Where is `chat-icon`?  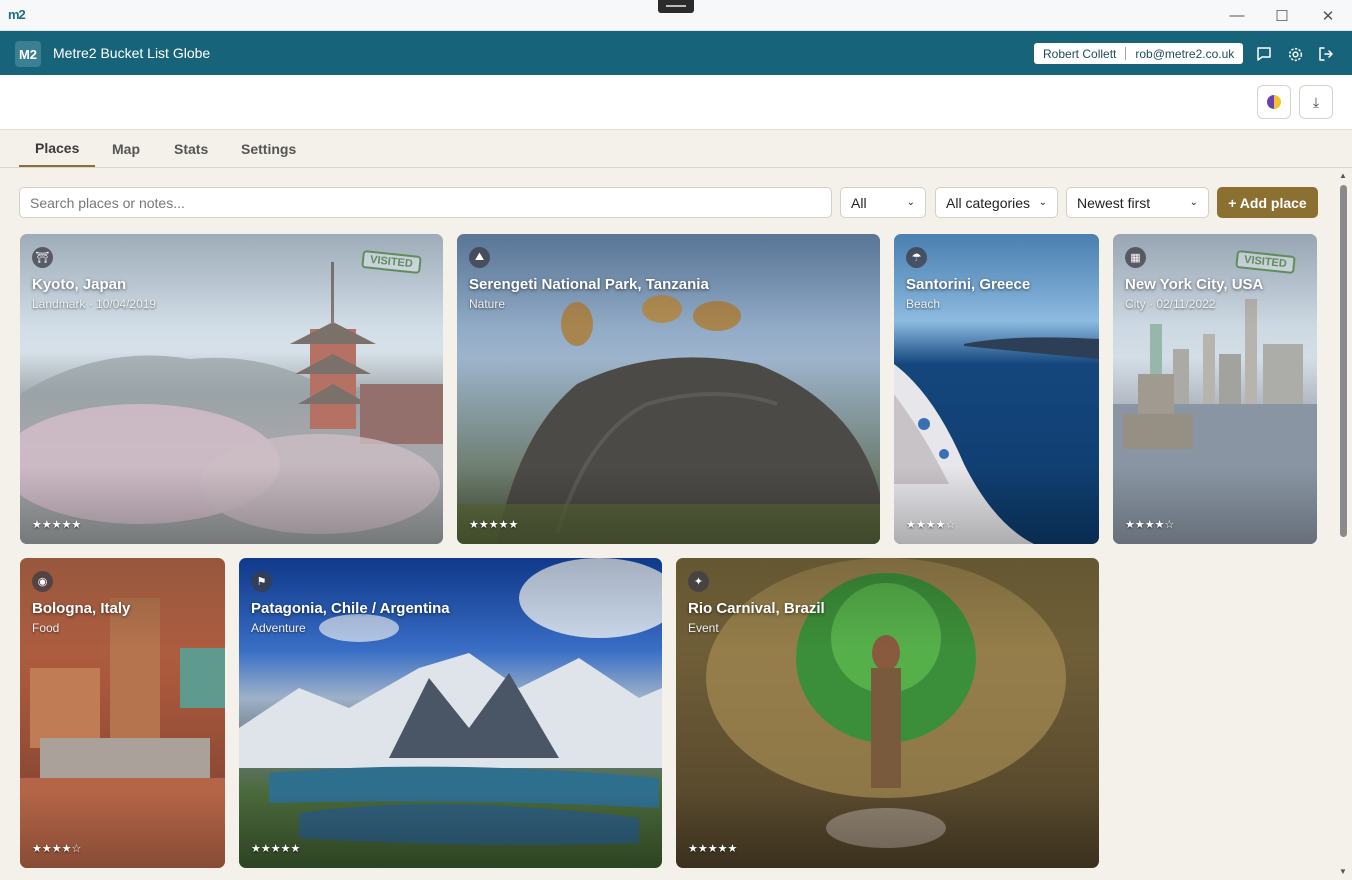 chat-icon is located at coordinates (1264, 54).